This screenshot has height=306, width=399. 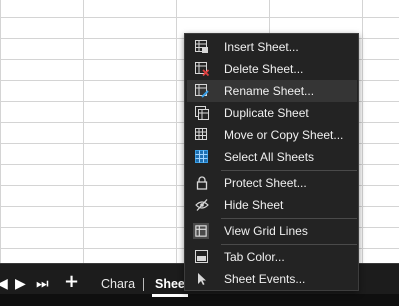 I want to click on grid-row-line, so click(x=199, y=17).